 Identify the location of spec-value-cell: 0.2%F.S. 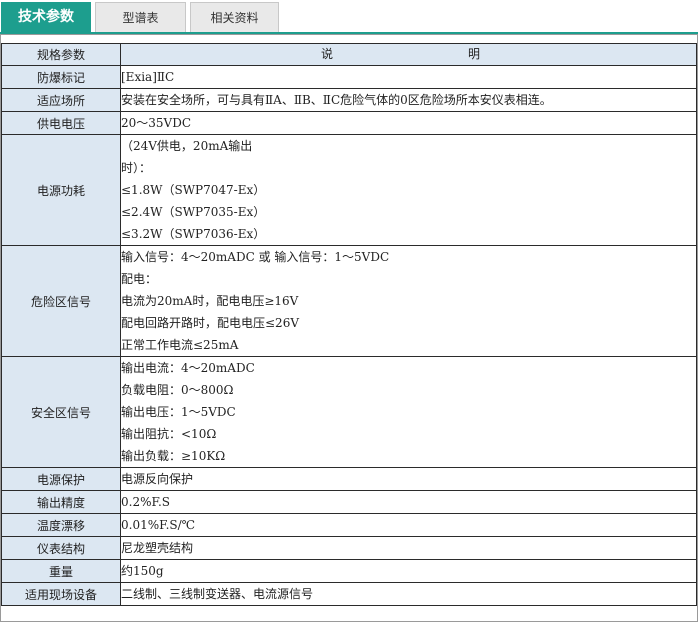
(408, 502).